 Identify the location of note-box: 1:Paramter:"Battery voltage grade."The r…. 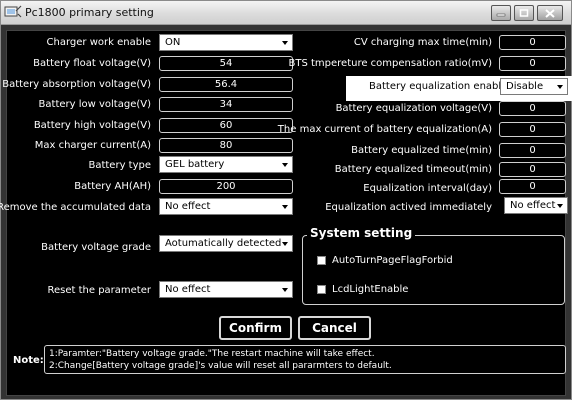
(305, 359).